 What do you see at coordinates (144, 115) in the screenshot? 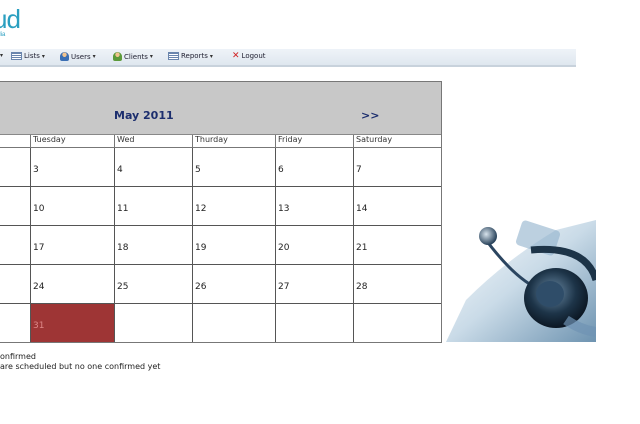
I see `month-title: May 2011` at bounding box center [144, 115].